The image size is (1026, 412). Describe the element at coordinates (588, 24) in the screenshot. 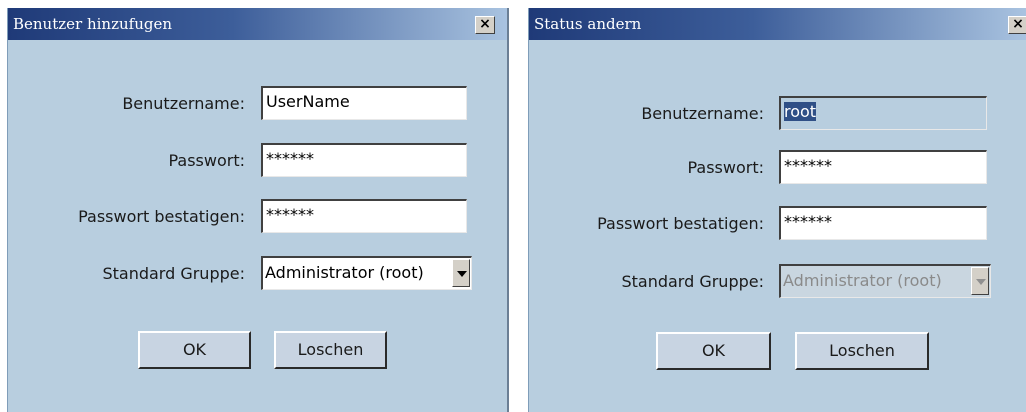

I see `dialog-title: Status andern` at that location.